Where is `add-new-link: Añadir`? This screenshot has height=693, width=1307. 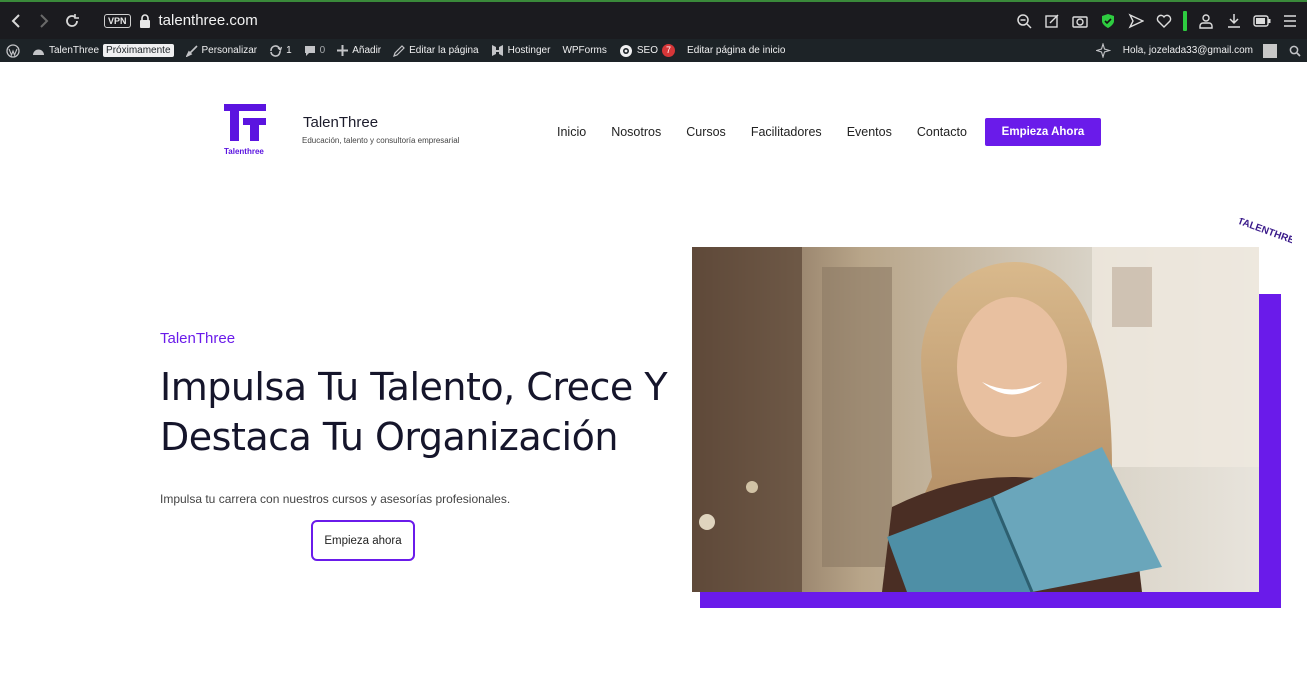
add-new-link: Añadir is located at coordinates (359, 50).